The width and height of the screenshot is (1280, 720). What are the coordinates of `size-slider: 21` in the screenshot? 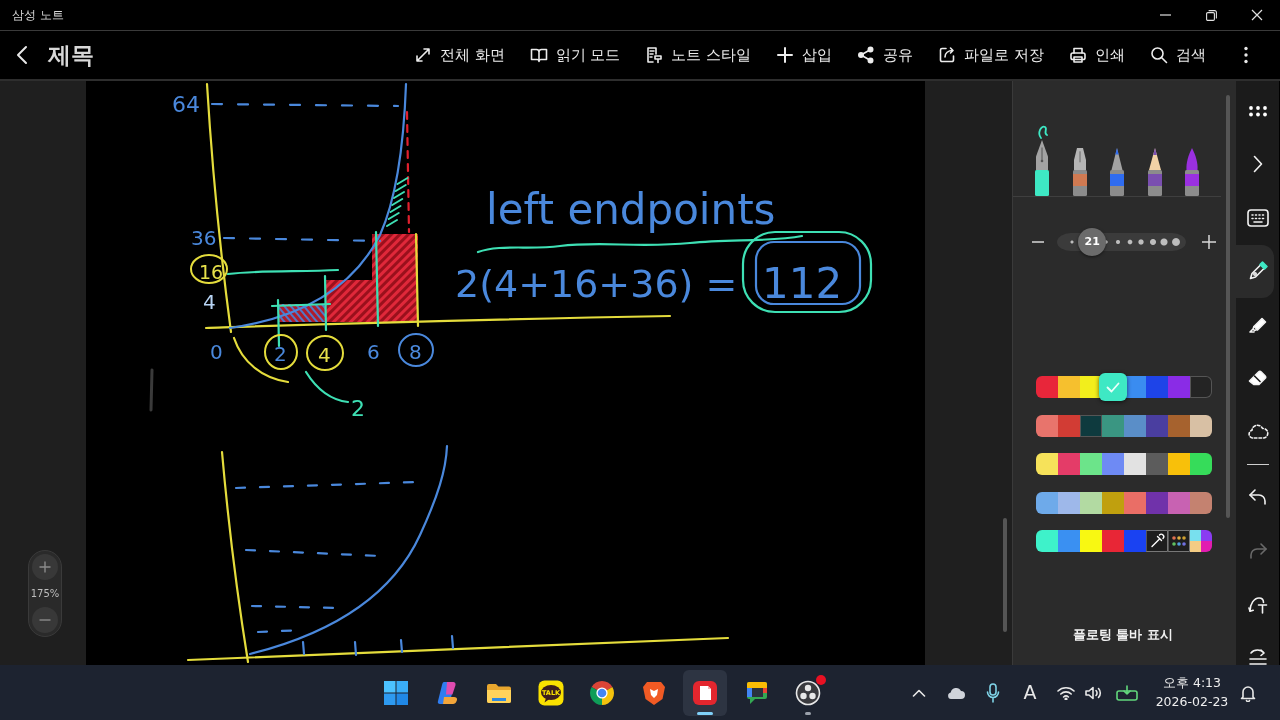 It's located at (1121, 242).